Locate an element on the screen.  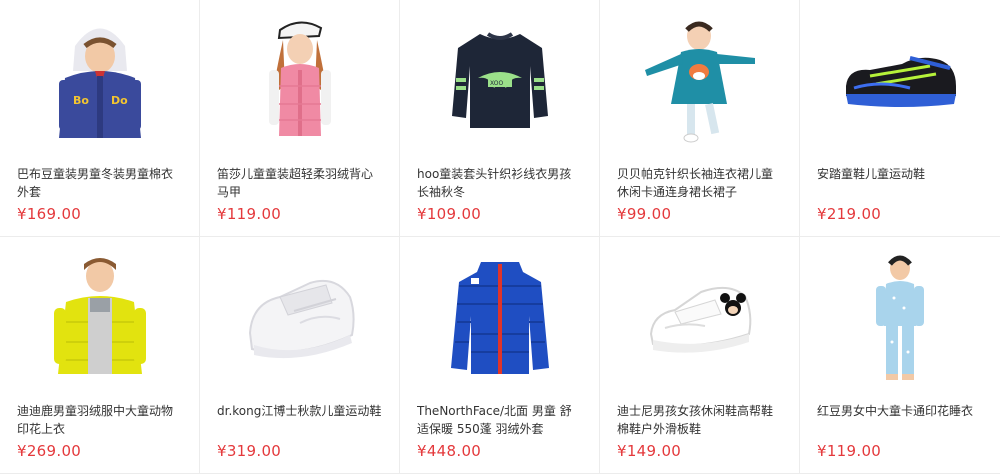
product-title: 迪士尼男孩女孩休闲鞋高帮鞋棉鞋户外滑板鞋 is located at coordinates (700, 420).